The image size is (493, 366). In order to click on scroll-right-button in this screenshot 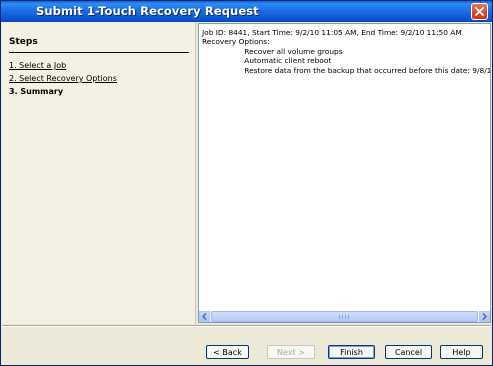, I will do `click(484, 316)`.